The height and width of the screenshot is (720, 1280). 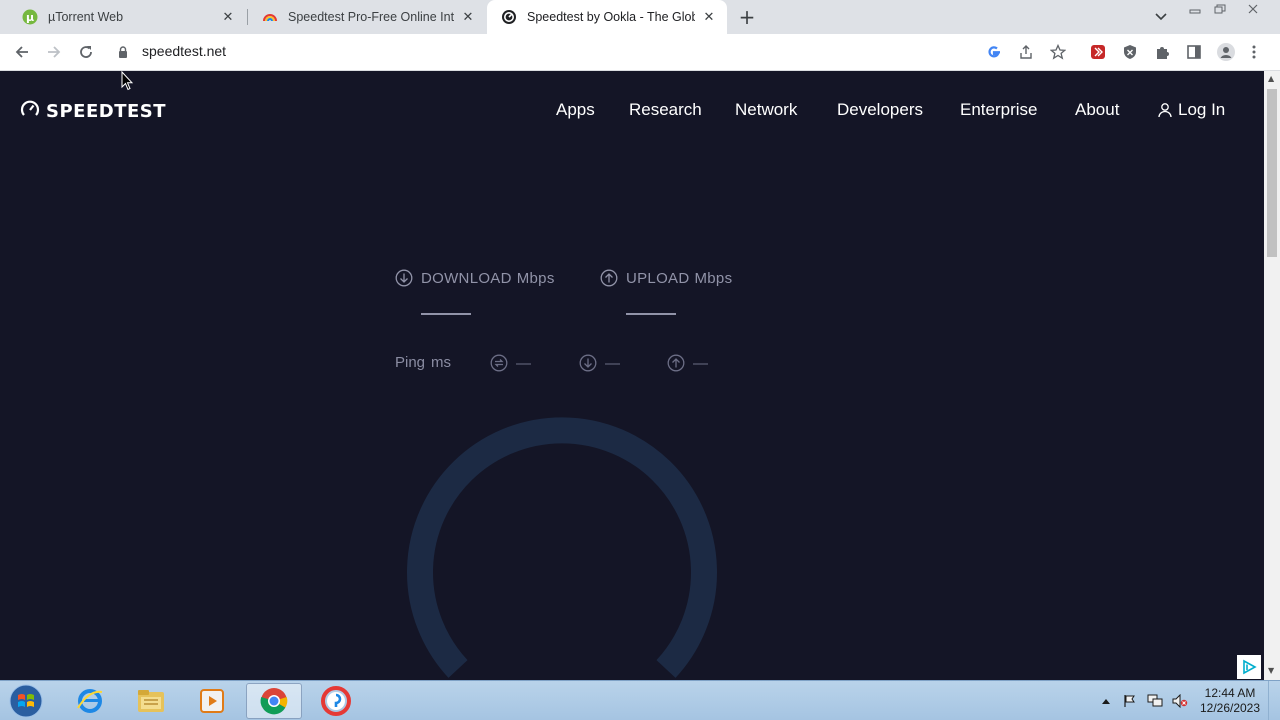 What do you see at coordinates (410, 362) in the screenshot?
I see `ping-label: Ping` at bounding box center [410, 362].